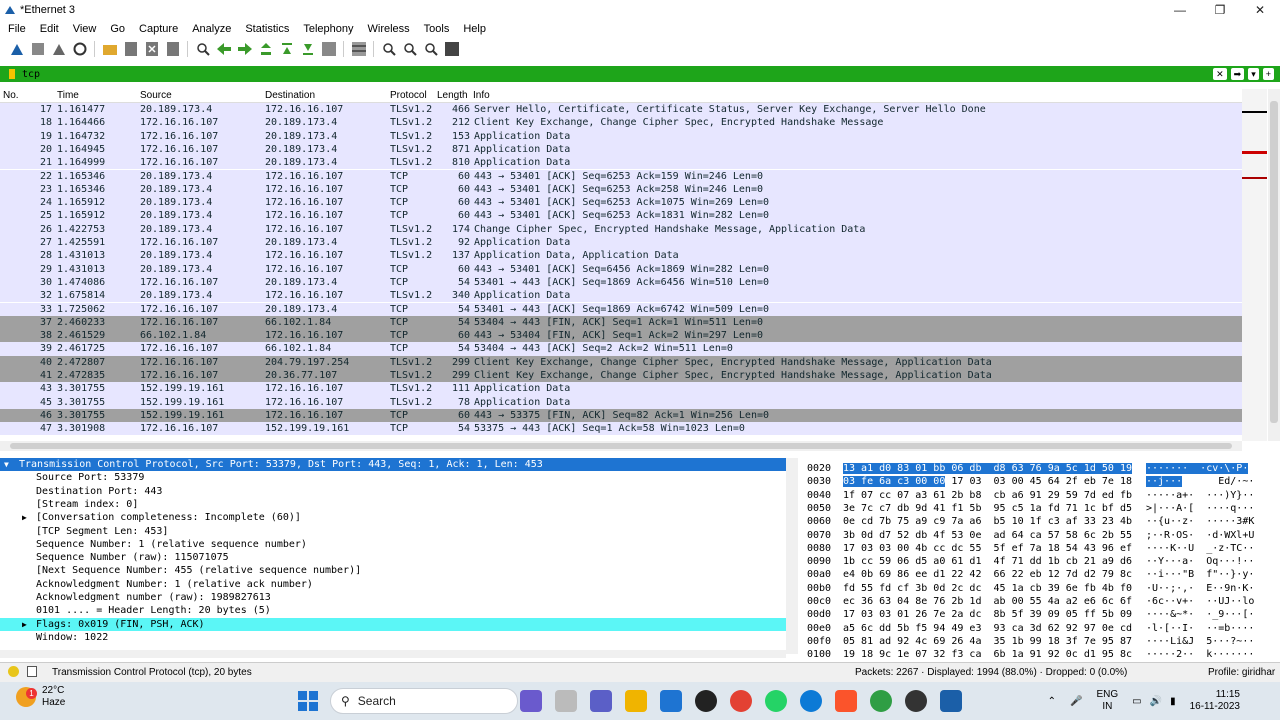  What do you see at coordinates (116, 29) in the screenshot?
I see `menu-go: Go` at bounding box center [116, 29].